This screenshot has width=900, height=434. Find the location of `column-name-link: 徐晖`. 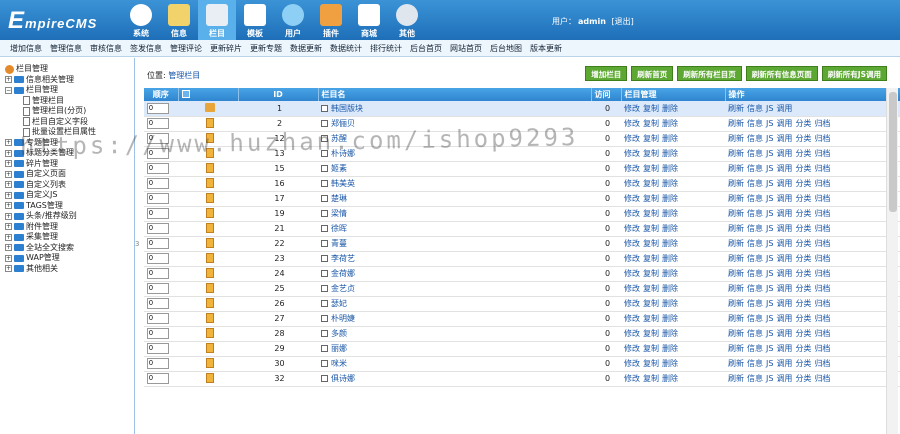

column-name-link: 徐晖 is located at coordinates (339, 228).